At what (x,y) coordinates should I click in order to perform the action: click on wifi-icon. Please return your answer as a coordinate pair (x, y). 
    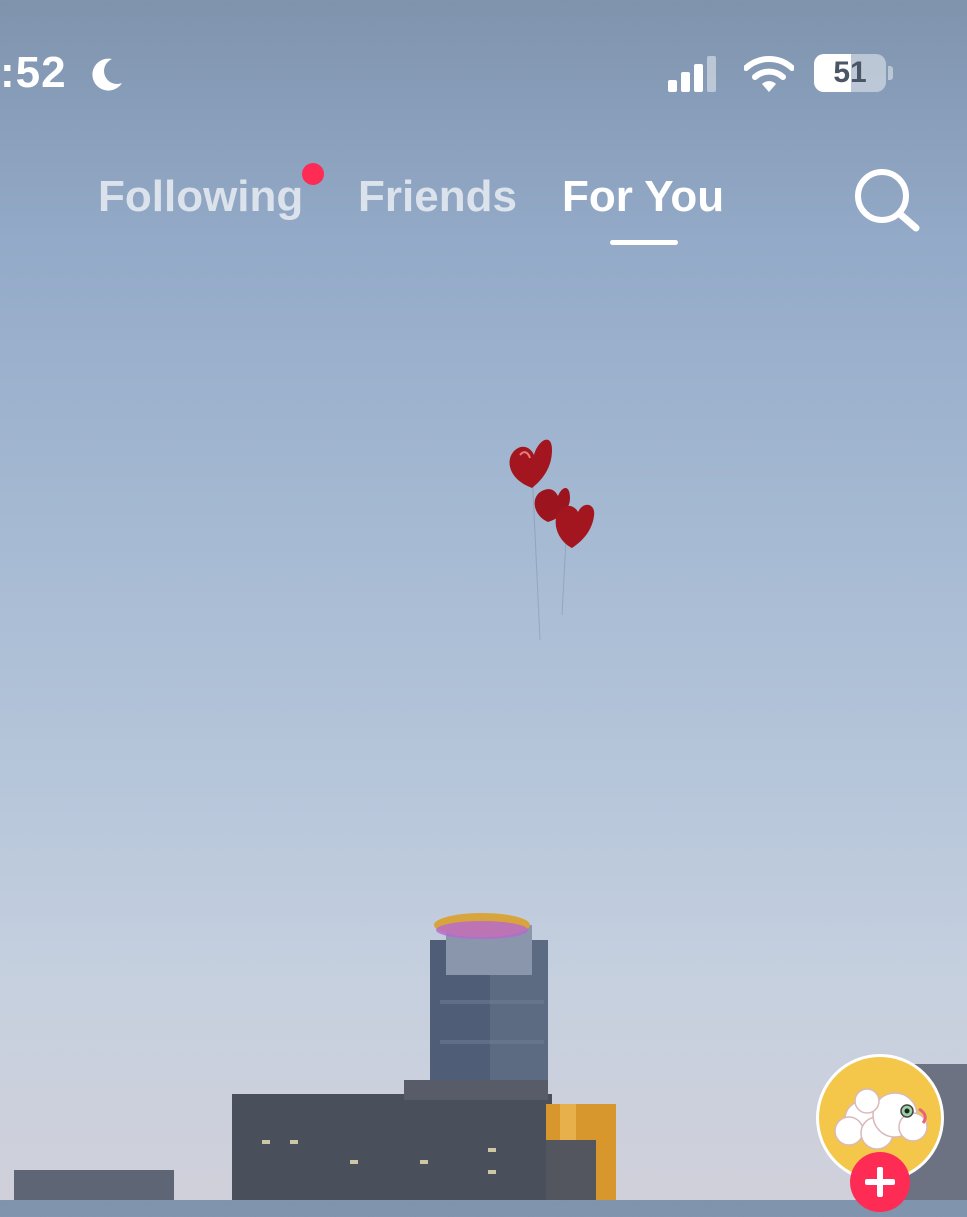
    Looking at the image, I should click on (769, 74).